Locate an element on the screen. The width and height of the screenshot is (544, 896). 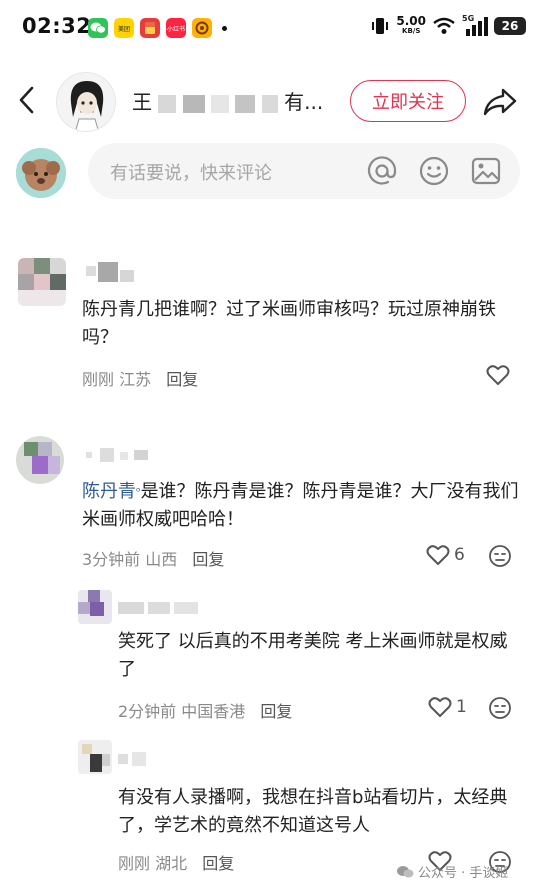
vibrate-icon is located at coordinates (380, 26).